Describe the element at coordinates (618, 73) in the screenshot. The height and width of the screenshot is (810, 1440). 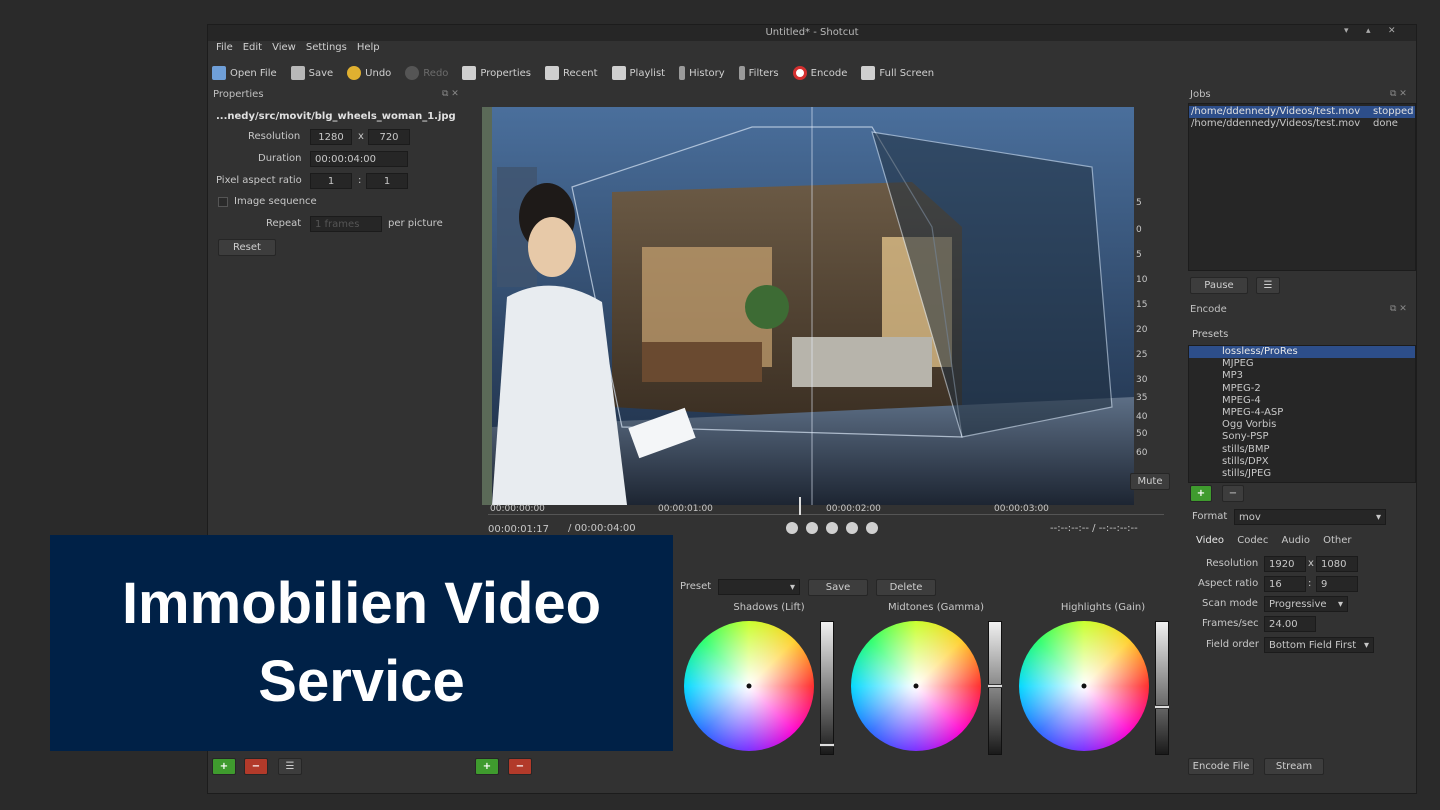
I see `playlist-icon` at that location.